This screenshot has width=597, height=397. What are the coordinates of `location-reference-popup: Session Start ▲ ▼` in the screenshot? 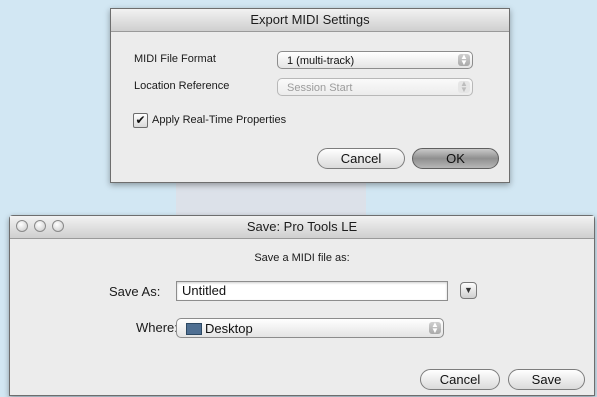 It's located at (375, 87).